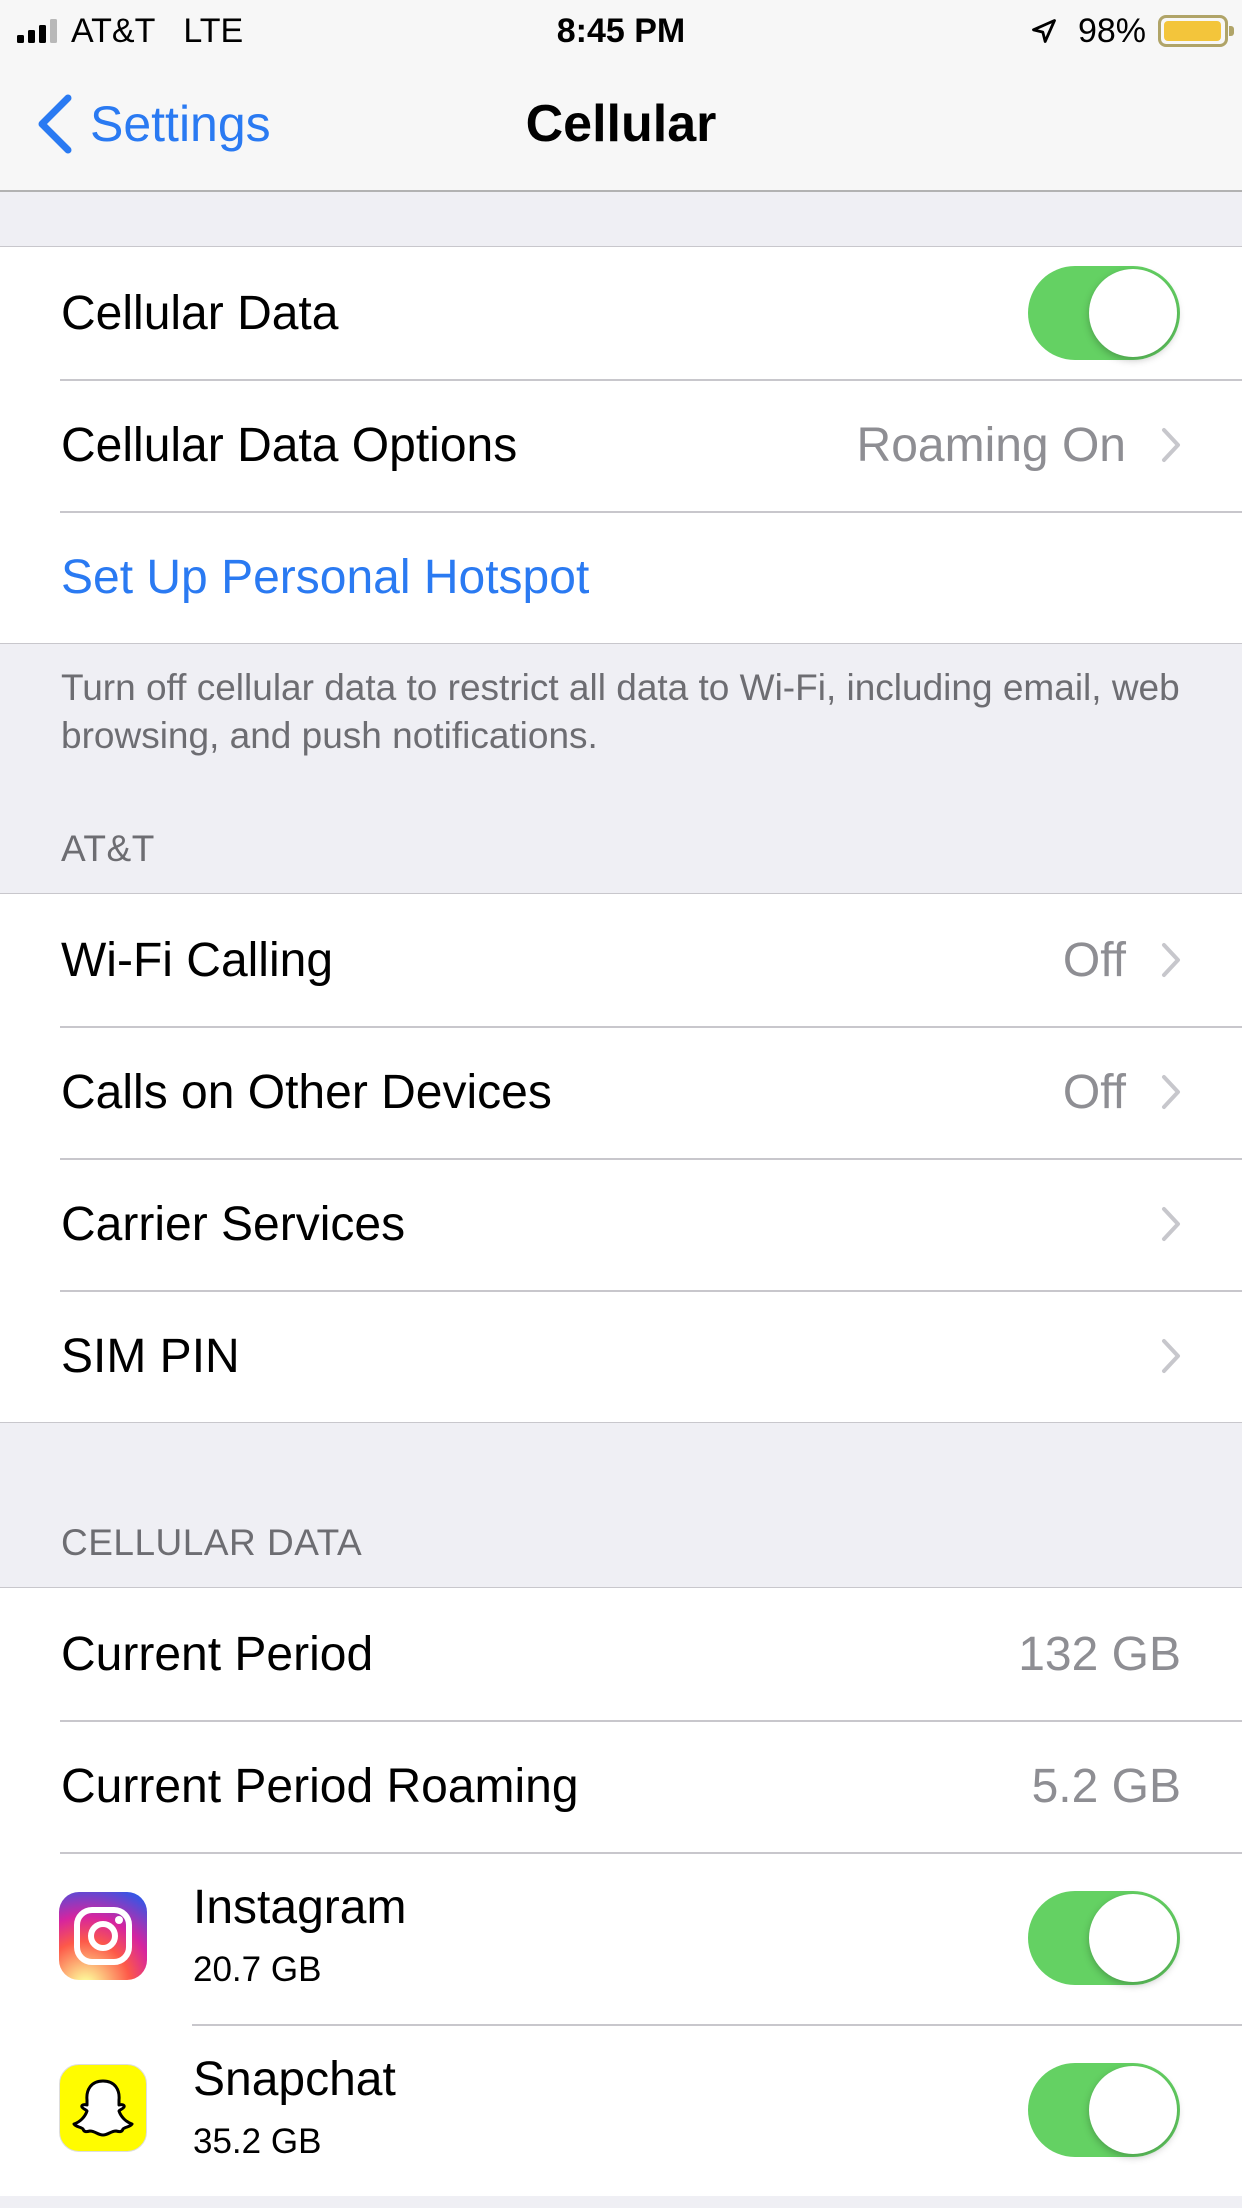  Describe the element at coordinates (150, 1356) in the screenshot. I see `sim-pin-label: SIM PIN` at that location.